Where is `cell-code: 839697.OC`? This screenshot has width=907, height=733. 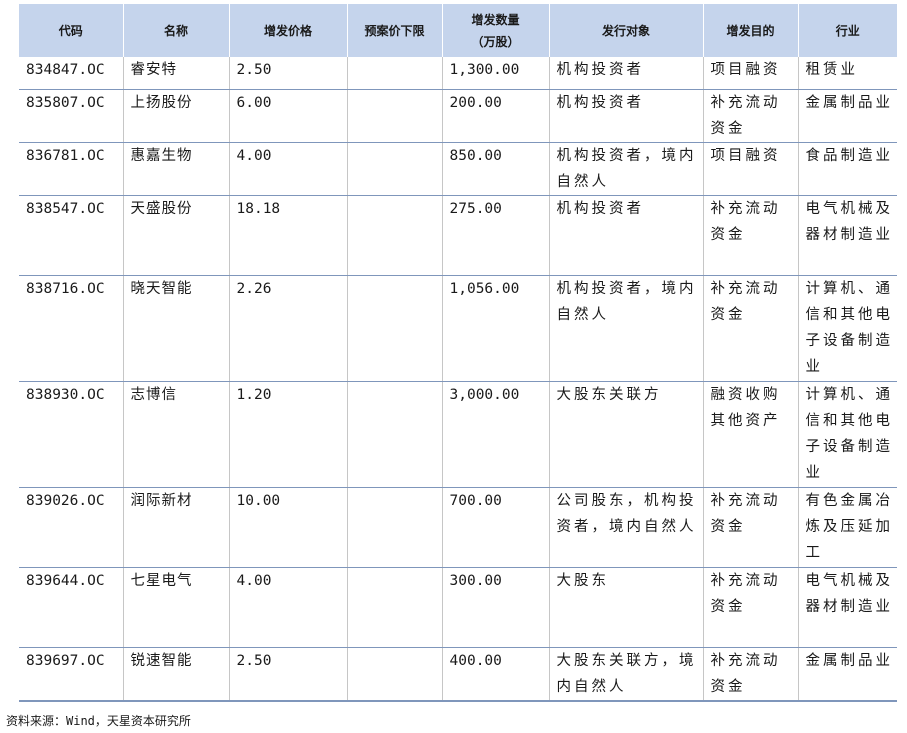 cell-code: 839697.OC is located at coordinates (71, 674).